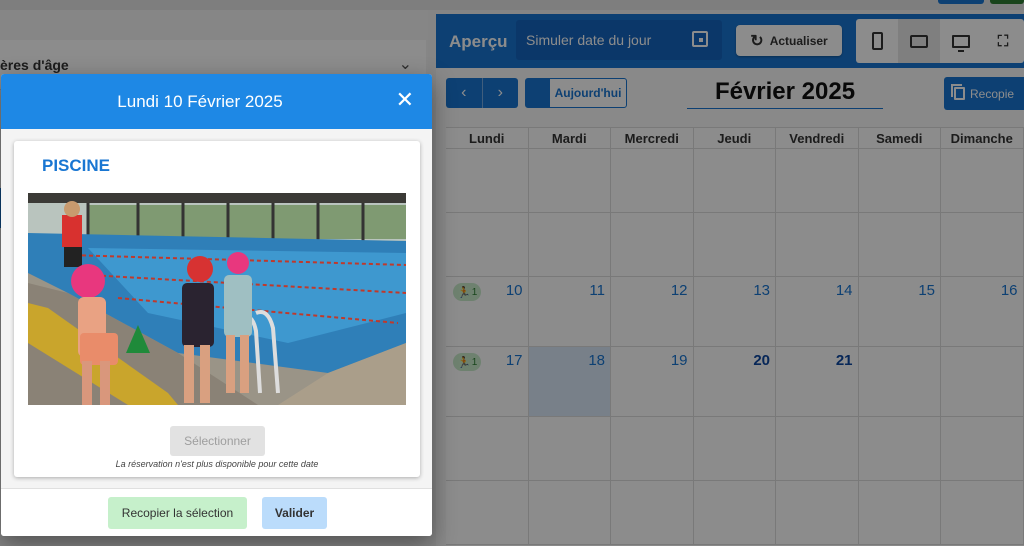 The width and height of the screenshot is (1024, 546). I want to click on dialog-header: Lundi 10 Février 2025 ✕, so click(216, 101).